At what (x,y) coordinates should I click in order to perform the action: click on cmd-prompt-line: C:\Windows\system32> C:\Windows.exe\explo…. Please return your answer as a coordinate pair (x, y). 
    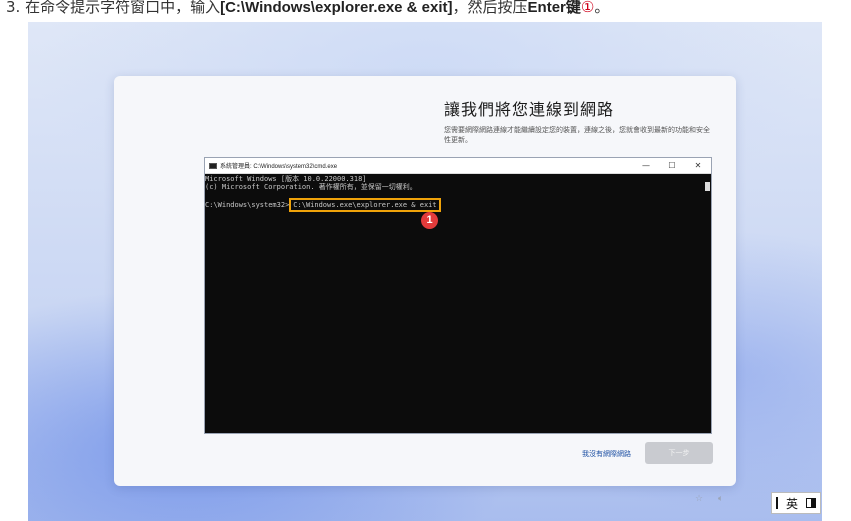
    Looking at the image, I should click on (454, 205).